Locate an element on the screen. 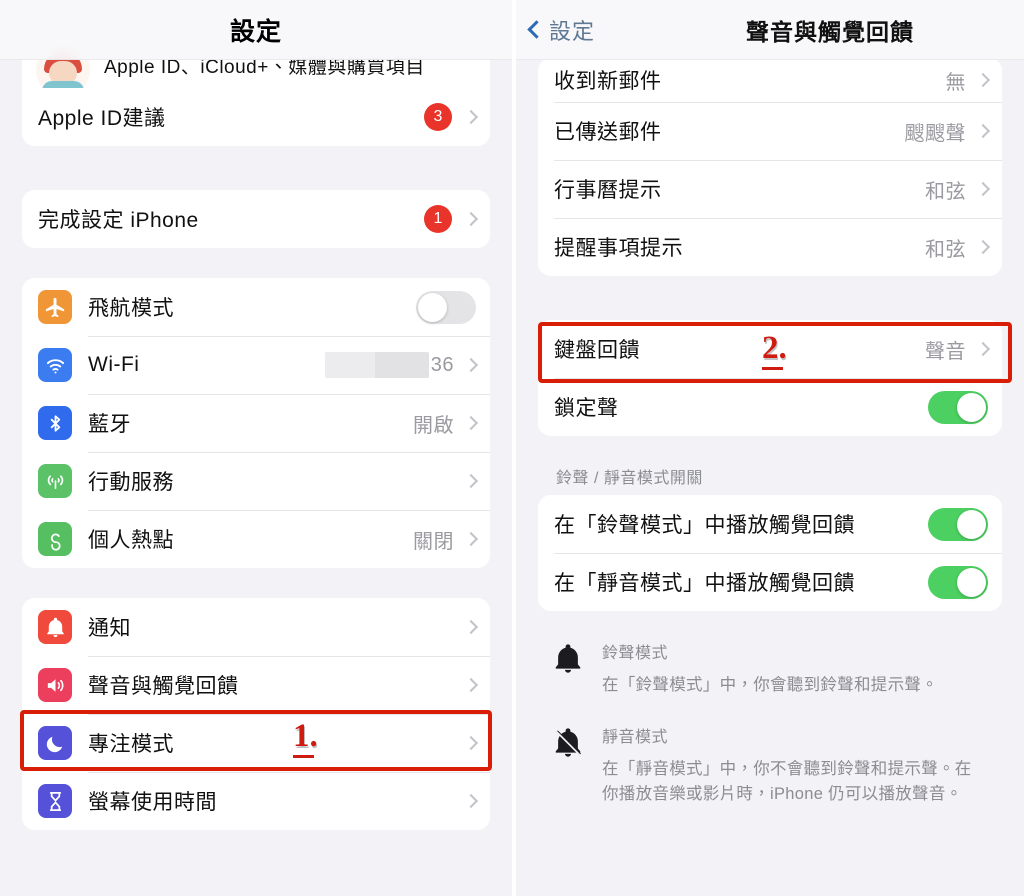 The height and width of the screenshot is (896, 1024). row-label: Wi-Fi is located at coordinates (114, 364).